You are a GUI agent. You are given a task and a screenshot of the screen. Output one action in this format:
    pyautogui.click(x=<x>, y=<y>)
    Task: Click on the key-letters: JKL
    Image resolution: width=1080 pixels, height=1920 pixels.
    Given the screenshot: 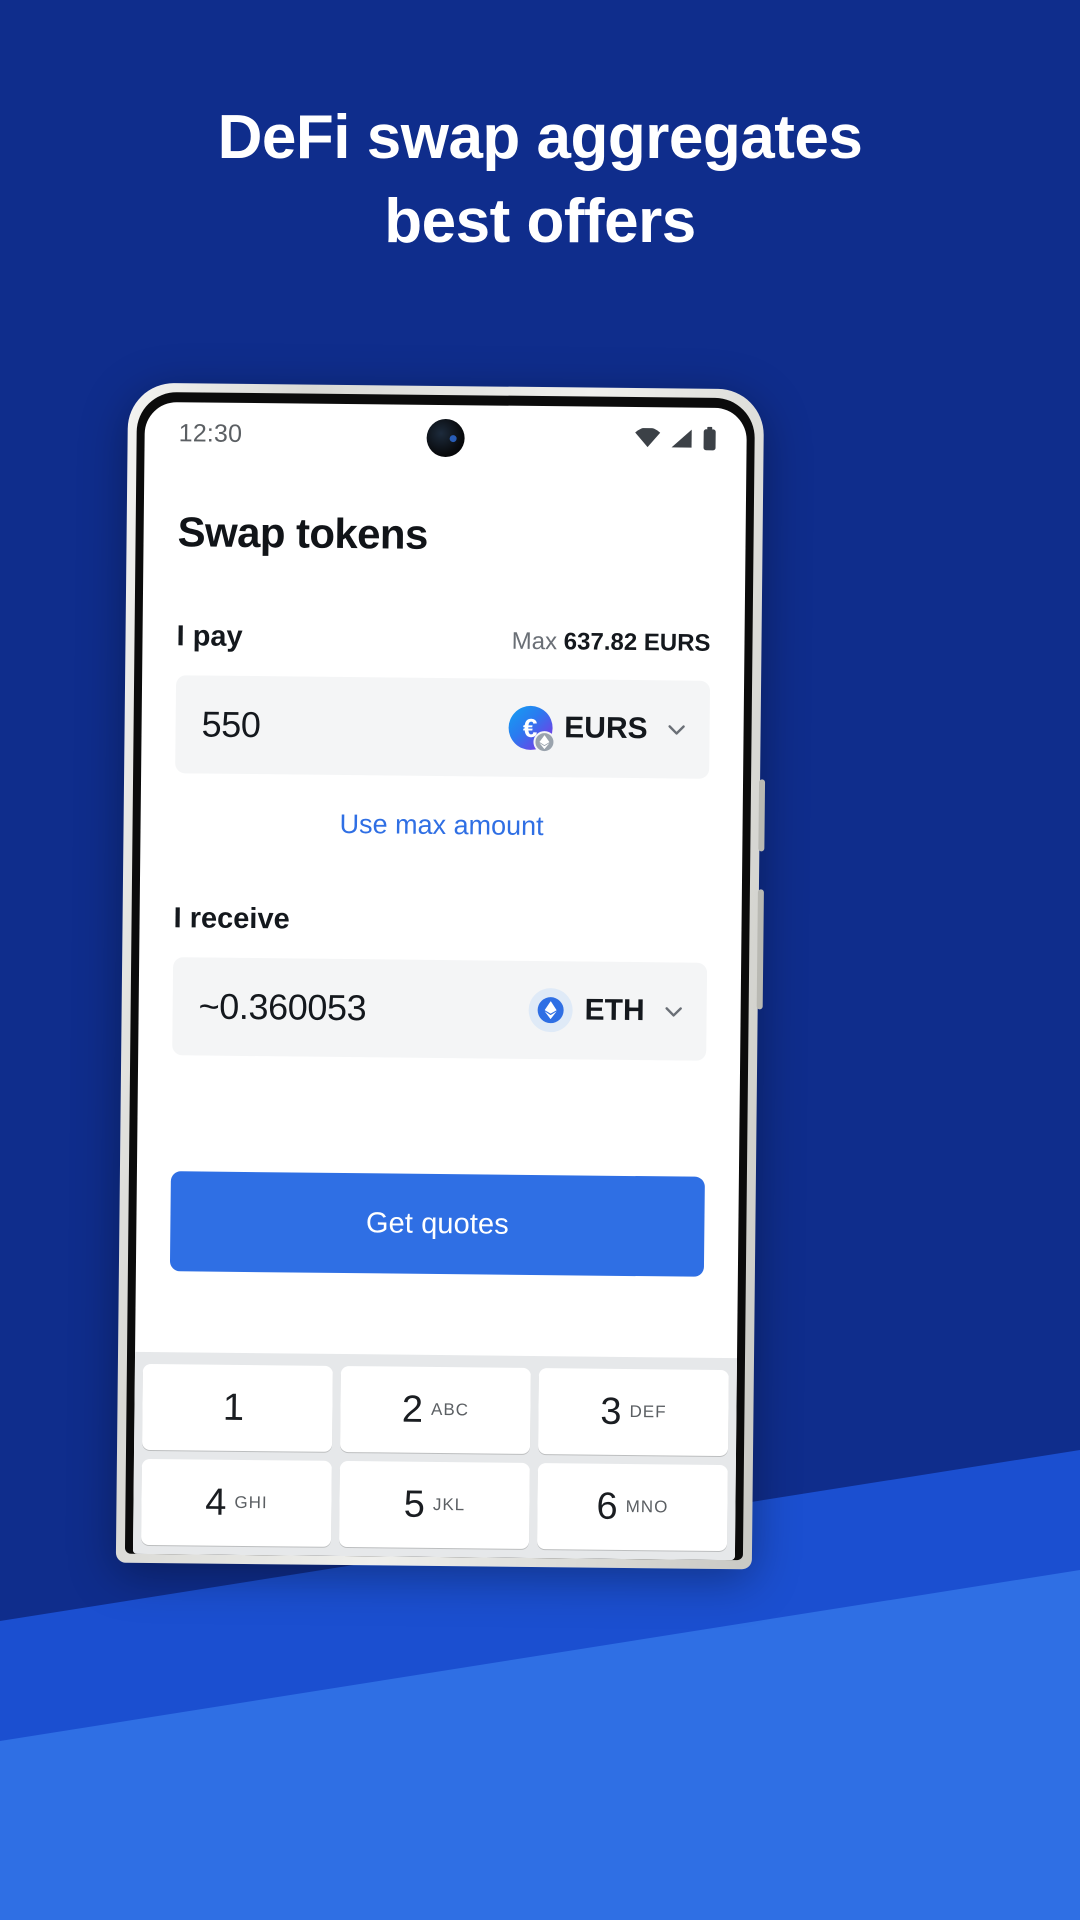 What is the action you would take?
    pyautogui.click(x=449, y=1504)
    